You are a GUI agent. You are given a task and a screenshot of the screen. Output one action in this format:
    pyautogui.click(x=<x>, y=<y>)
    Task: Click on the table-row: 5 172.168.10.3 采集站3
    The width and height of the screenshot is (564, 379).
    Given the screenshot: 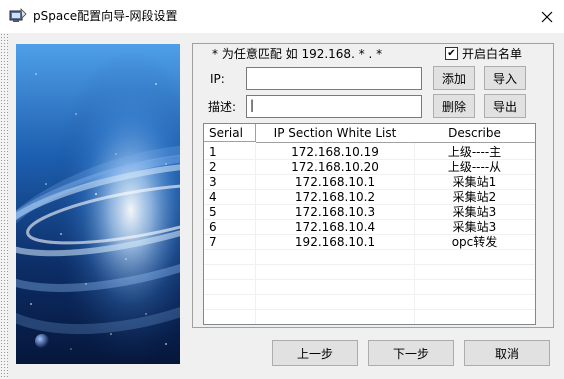 What is the action you would take?
    pyautogui.click(x=369, y=212)
    